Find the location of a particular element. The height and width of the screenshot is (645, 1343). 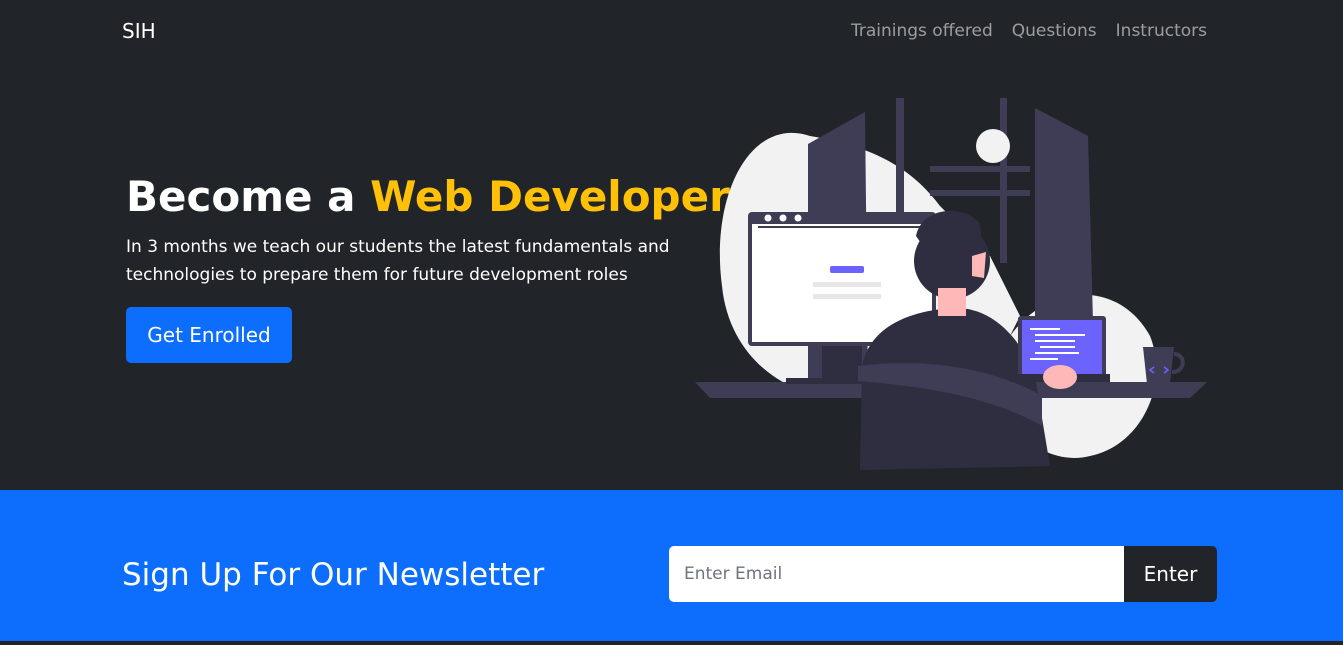

hero-title: Become a Web Developer is located at coordinates (428, 197).